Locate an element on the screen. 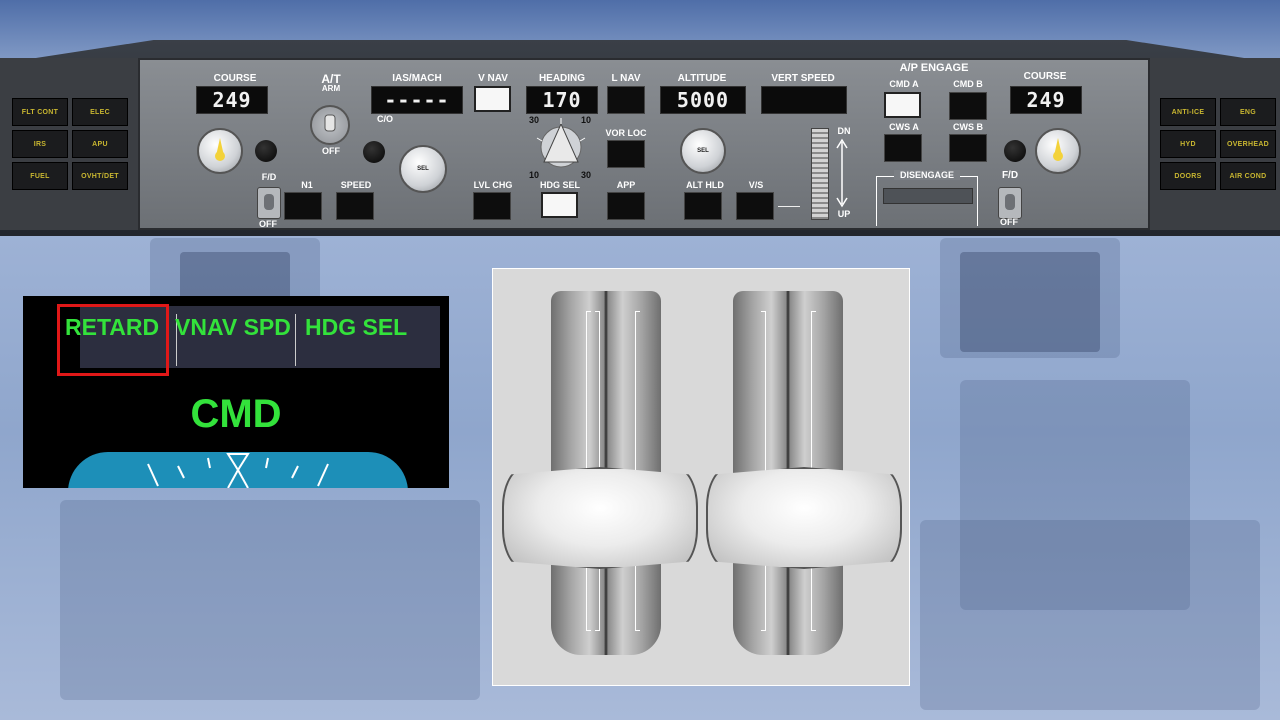 This screenshot has width=1280, height=720. cws-b-label: CWS B is located at coordinates (968, 127).